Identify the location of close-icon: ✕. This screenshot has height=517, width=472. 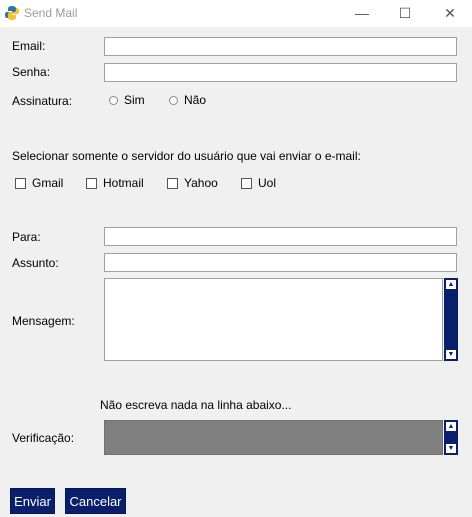
(450, 13).